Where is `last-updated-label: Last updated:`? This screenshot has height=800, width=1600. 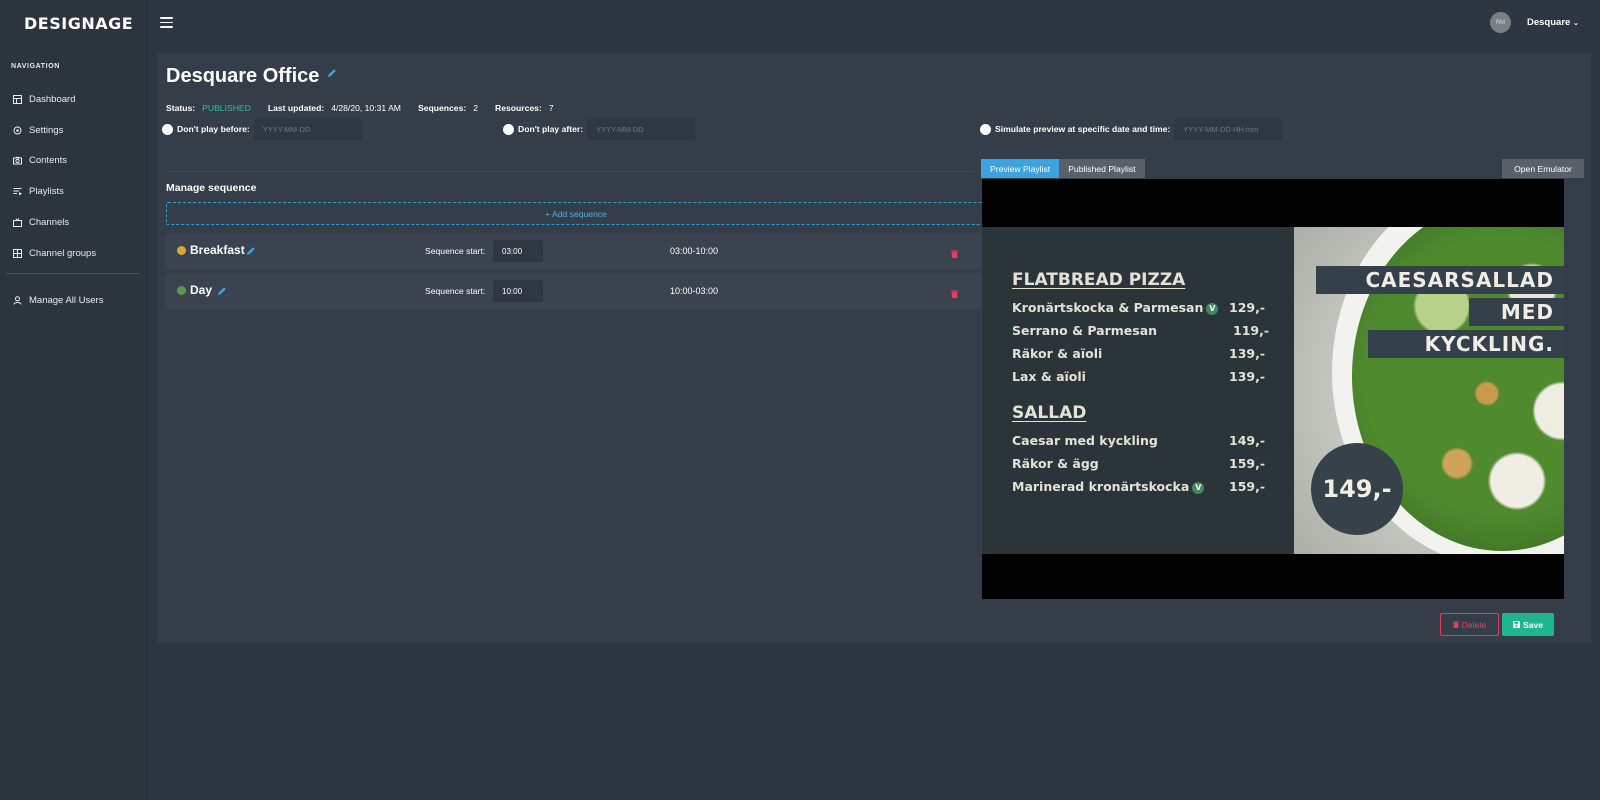 last-updated-label: Last updated: is located at coordinates (296, 108).